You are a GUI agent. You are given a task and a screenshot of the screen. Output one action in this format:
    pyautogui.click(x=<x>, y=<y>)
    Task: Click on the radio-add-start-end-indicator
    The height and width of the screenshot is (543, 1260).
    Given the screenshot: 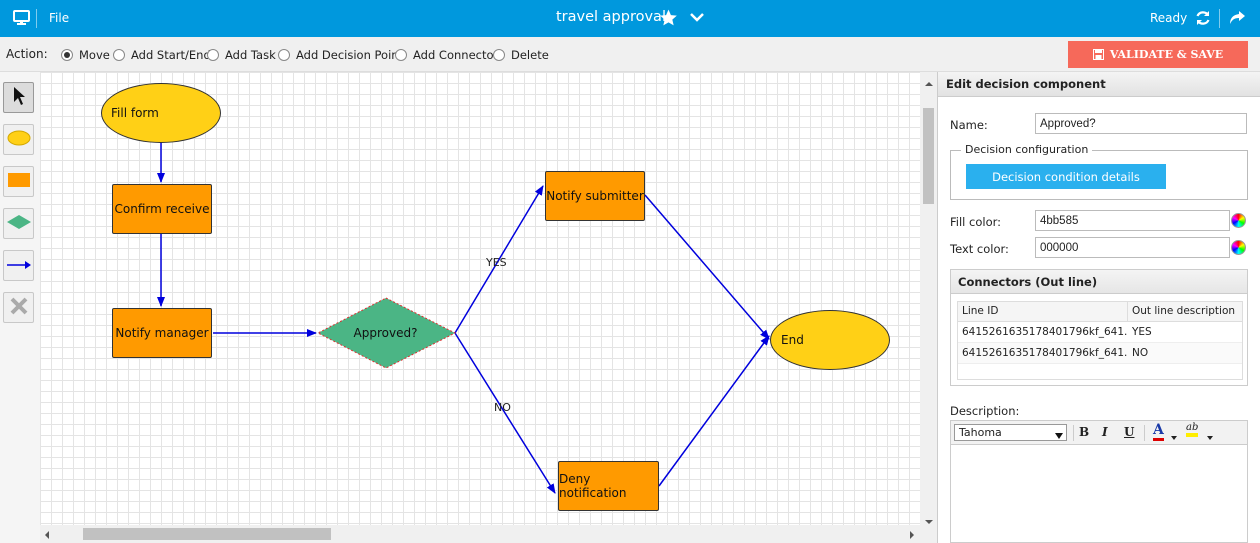 What is the action you would take?
    pyautogui.click(x=119, y=55)
    